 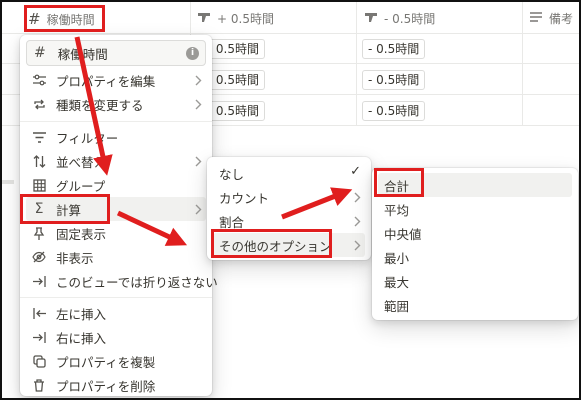 I want to click on column-header-label: + 0.5時間, so click(x=245, y=19).